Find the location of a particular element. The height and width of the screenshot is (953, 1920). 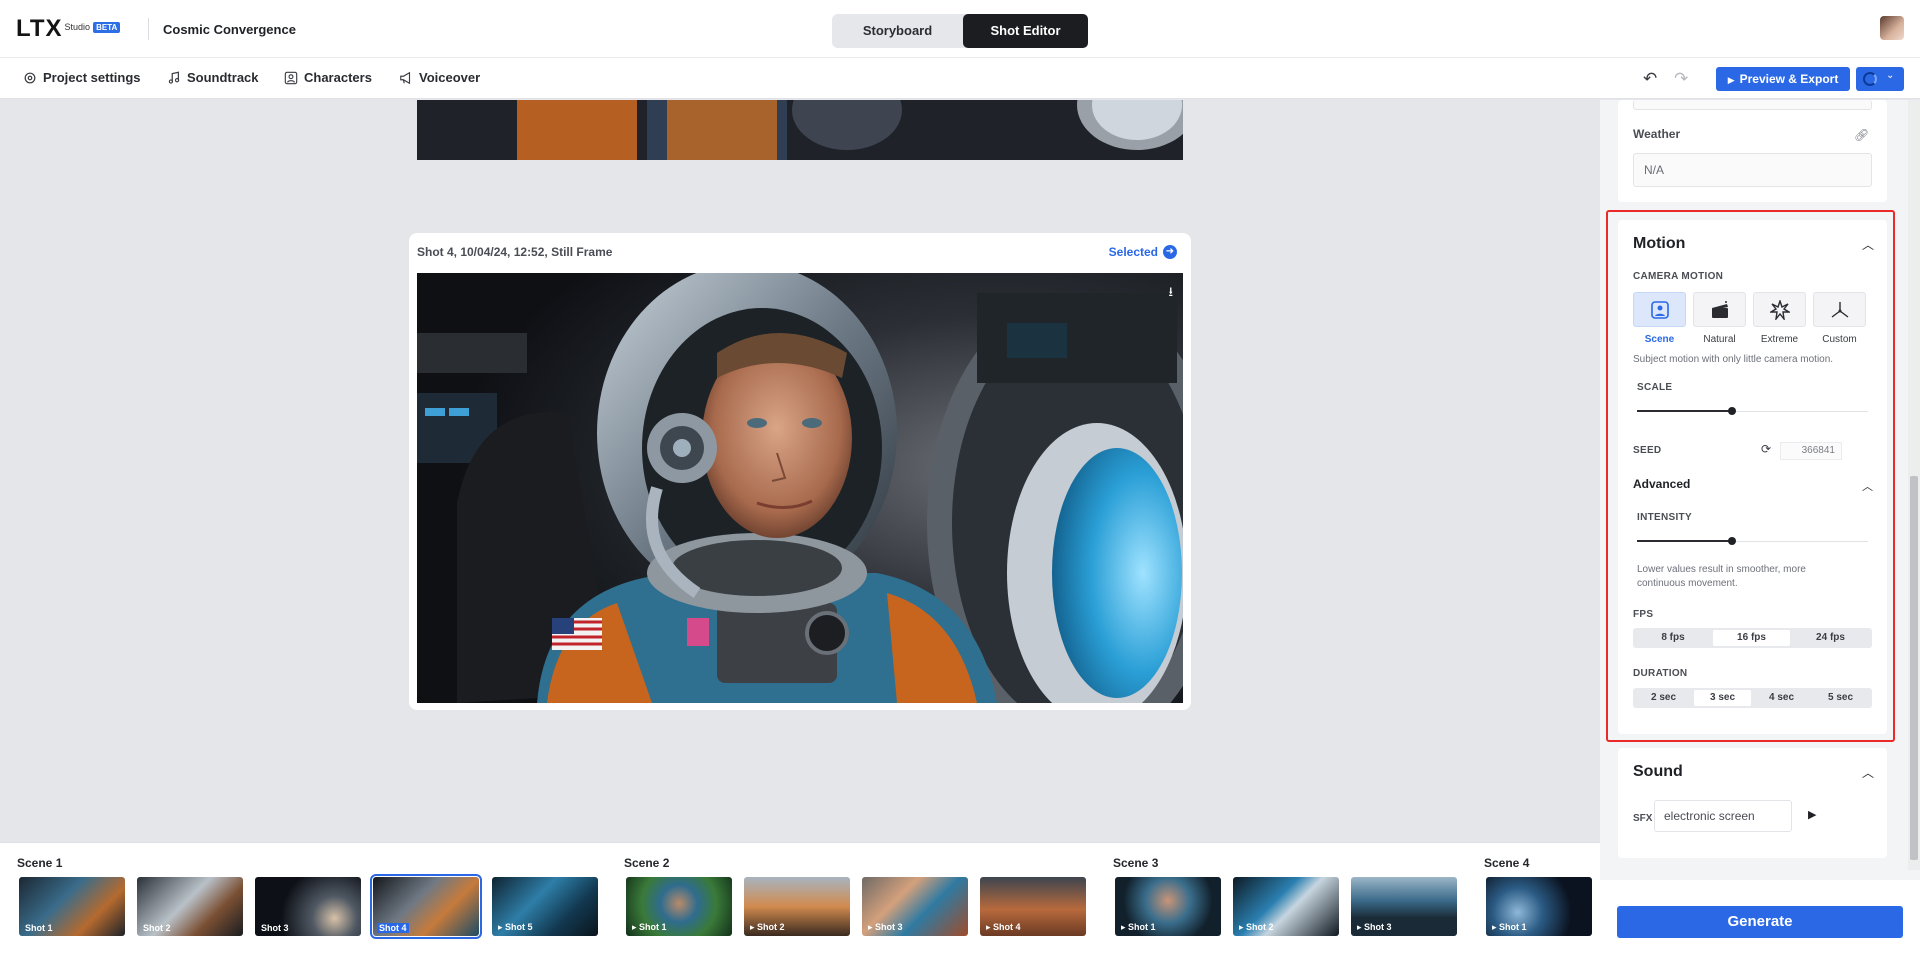

scene-label: Scene 4 is located at coordinates (1506, 863).